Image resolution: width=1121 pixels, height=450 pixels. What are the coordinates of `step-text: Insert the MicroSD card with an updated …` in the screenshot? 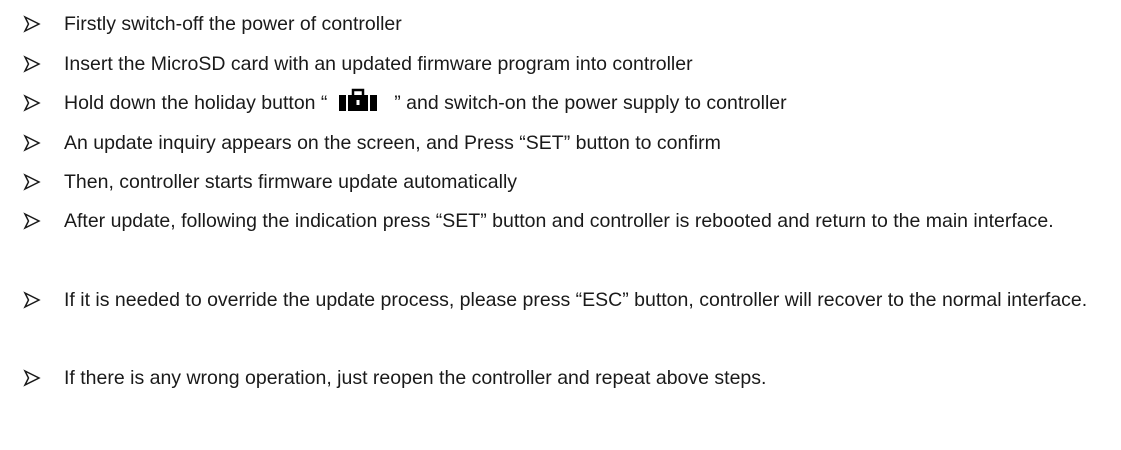 It's located at (378, 64).